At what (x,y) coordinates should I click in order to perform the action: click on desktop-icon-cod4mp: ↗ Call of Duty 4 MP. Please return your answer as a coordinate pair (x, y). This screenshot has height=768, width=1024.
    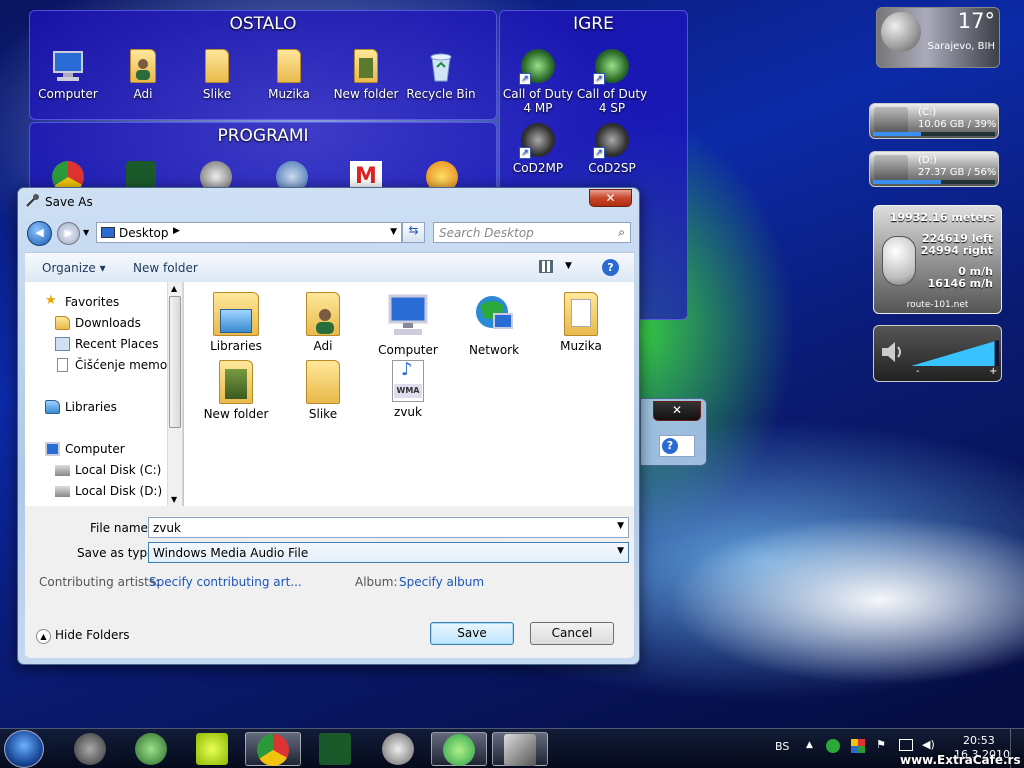
    Looking at the image, I should click on (538, 82).